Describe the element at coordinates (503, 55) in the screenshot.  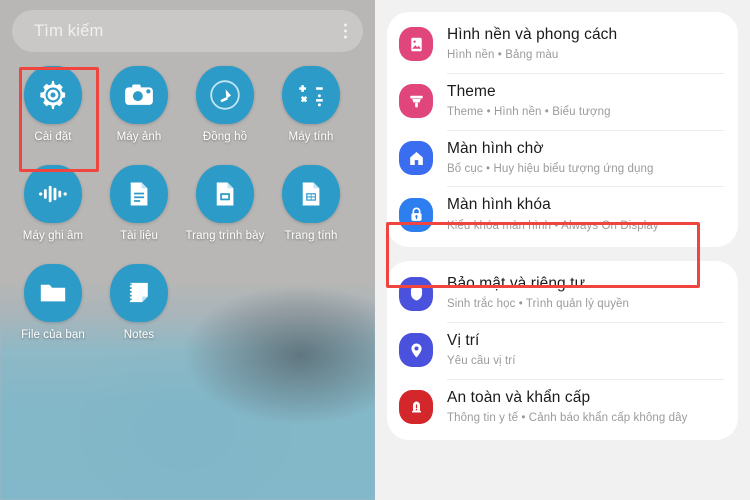
I see `settings-row-subtitle: Hình nền • Bảng màu` at that location.